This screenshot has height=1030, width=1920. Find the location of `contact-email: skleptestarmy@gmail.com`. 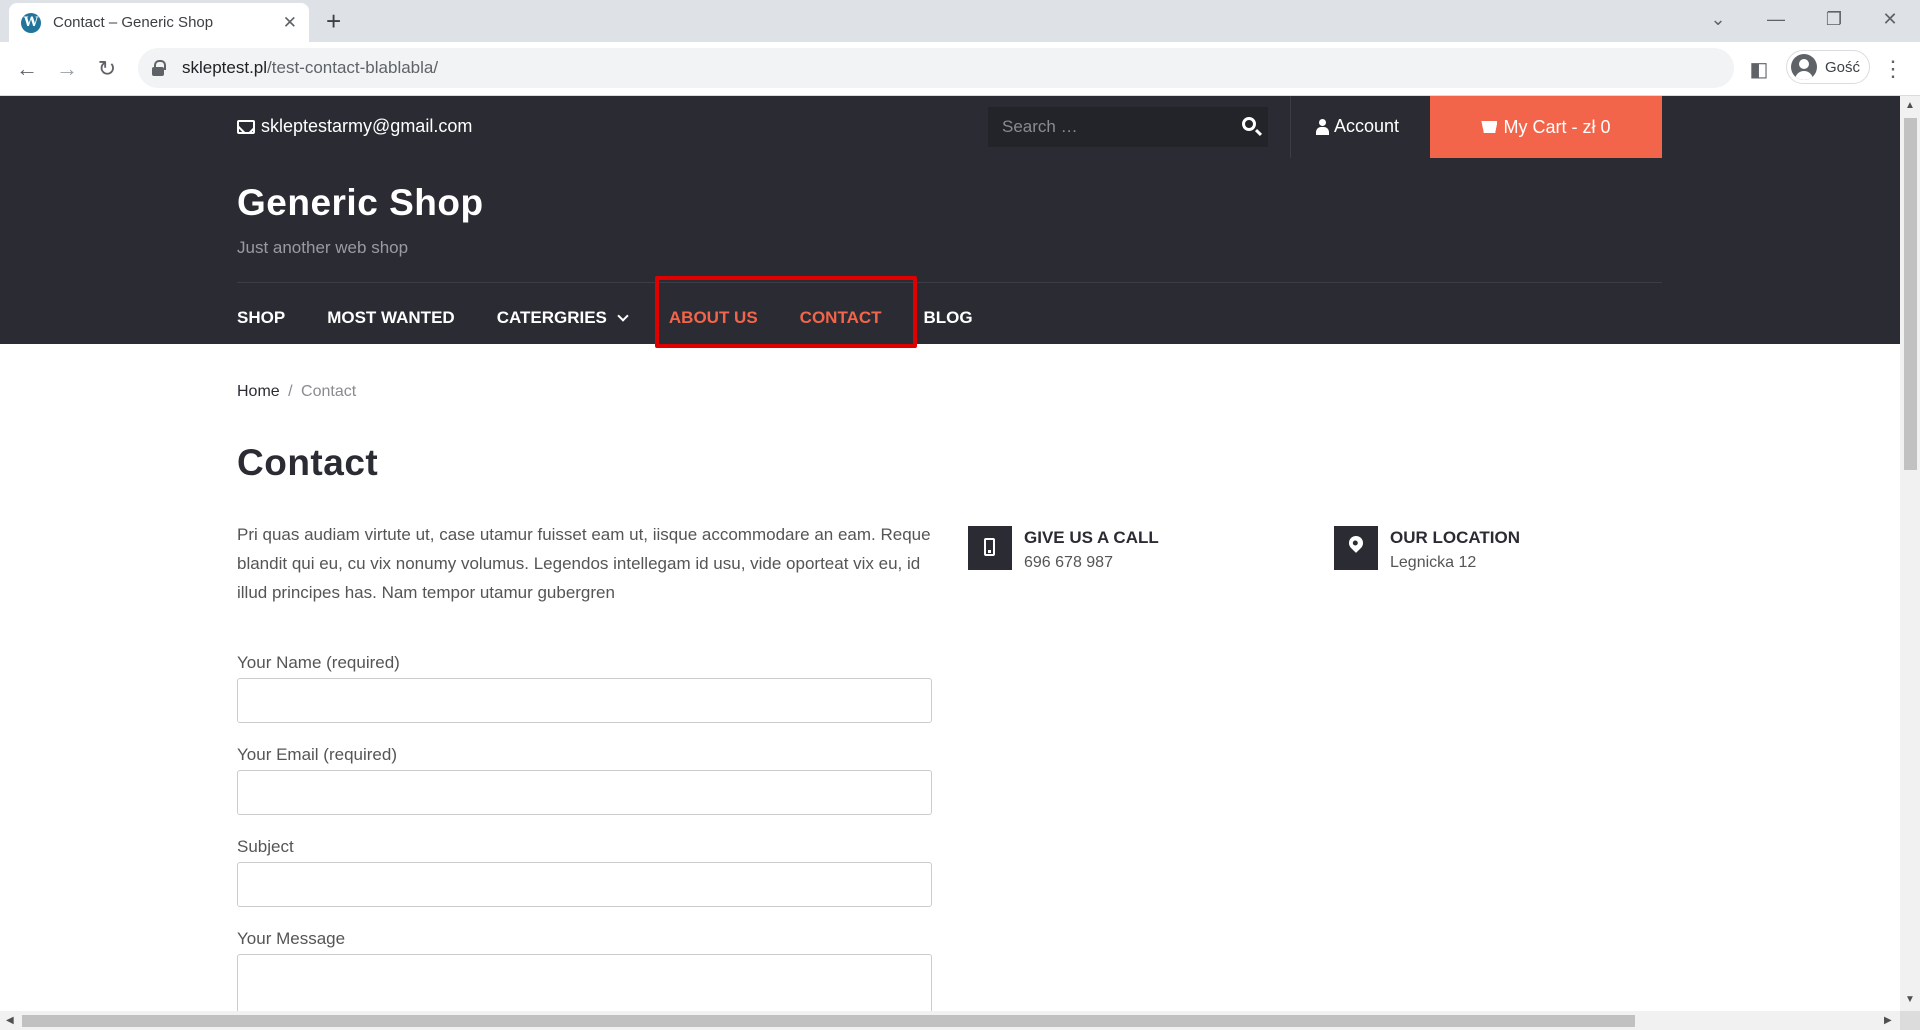

contact-email: skleptestarmy@gmail.com is located at coordinates (354, 126).